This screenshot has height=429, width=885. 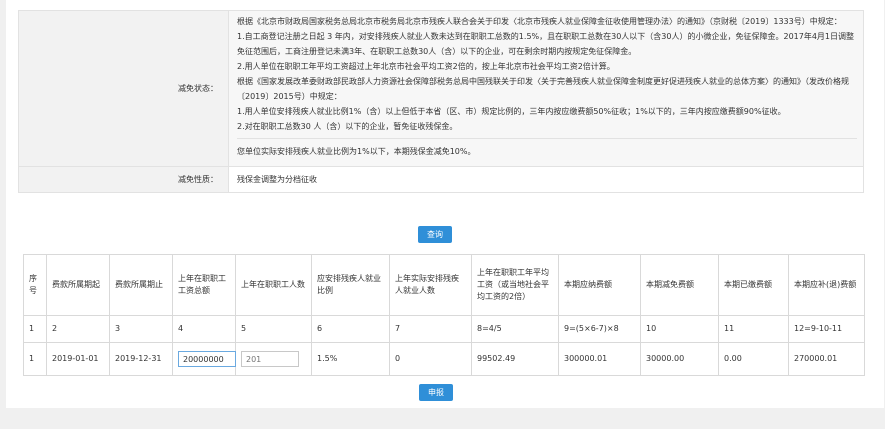 I want to click on column-header: 本期已缴费额, so click(x=753, y=285).